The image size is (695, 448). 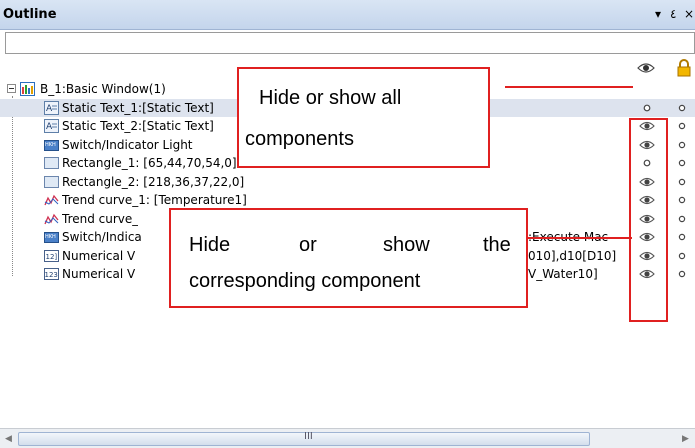 I want to click on tree-item-label-tail: V_Water10], so click(x=563, y=274).